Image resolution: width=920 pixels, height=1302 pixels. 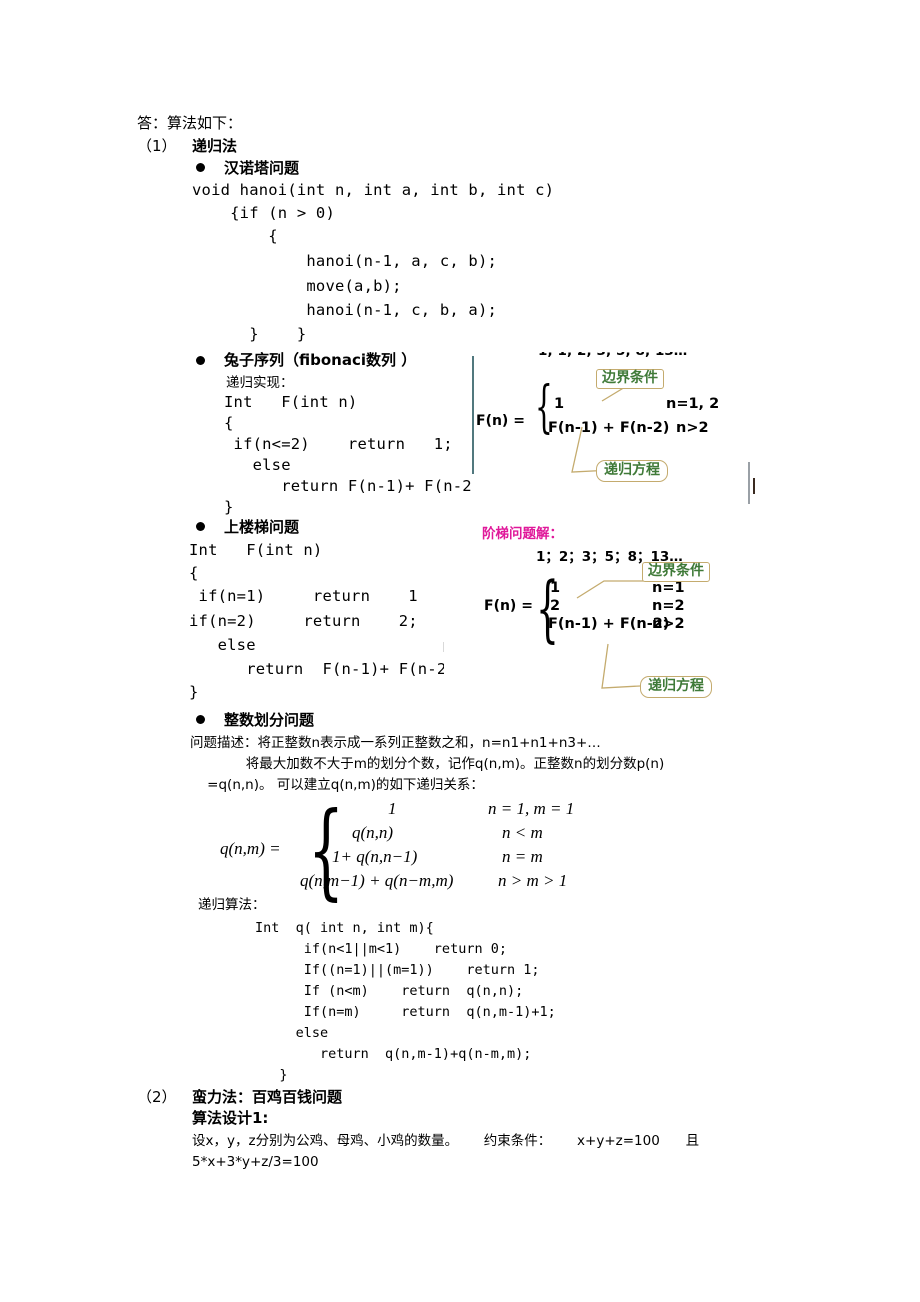 What do you see at coordinates (200, 526) in the screenshot?
I see `bullet-icon-stairs` at bounding box center [200, 526].